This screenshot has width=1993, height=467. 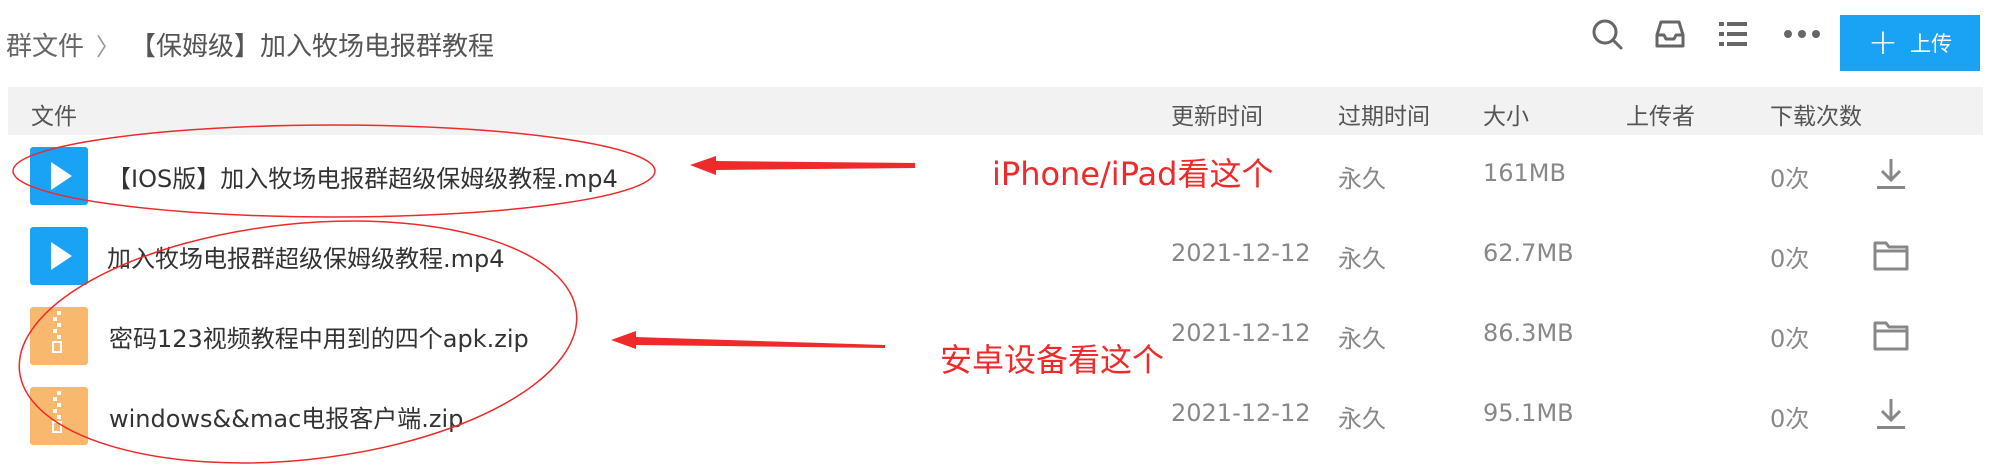 I want to click on upload-button: + 上传, so click(x=1910, y=43).